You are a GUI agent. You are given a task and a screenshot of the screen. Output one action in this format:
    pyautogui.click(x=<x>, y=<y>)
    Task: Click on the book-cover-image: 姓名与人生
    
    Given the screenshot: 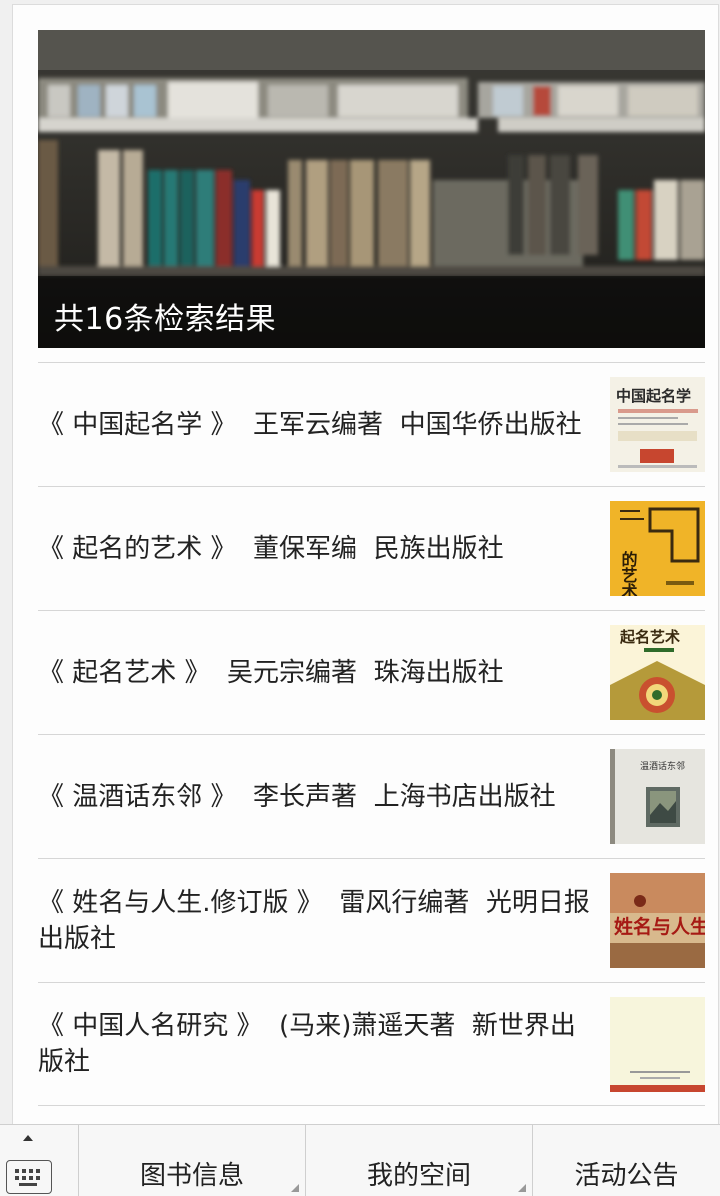 What is the action you would take?
    pyautogui.click(x=657, y=920)
    